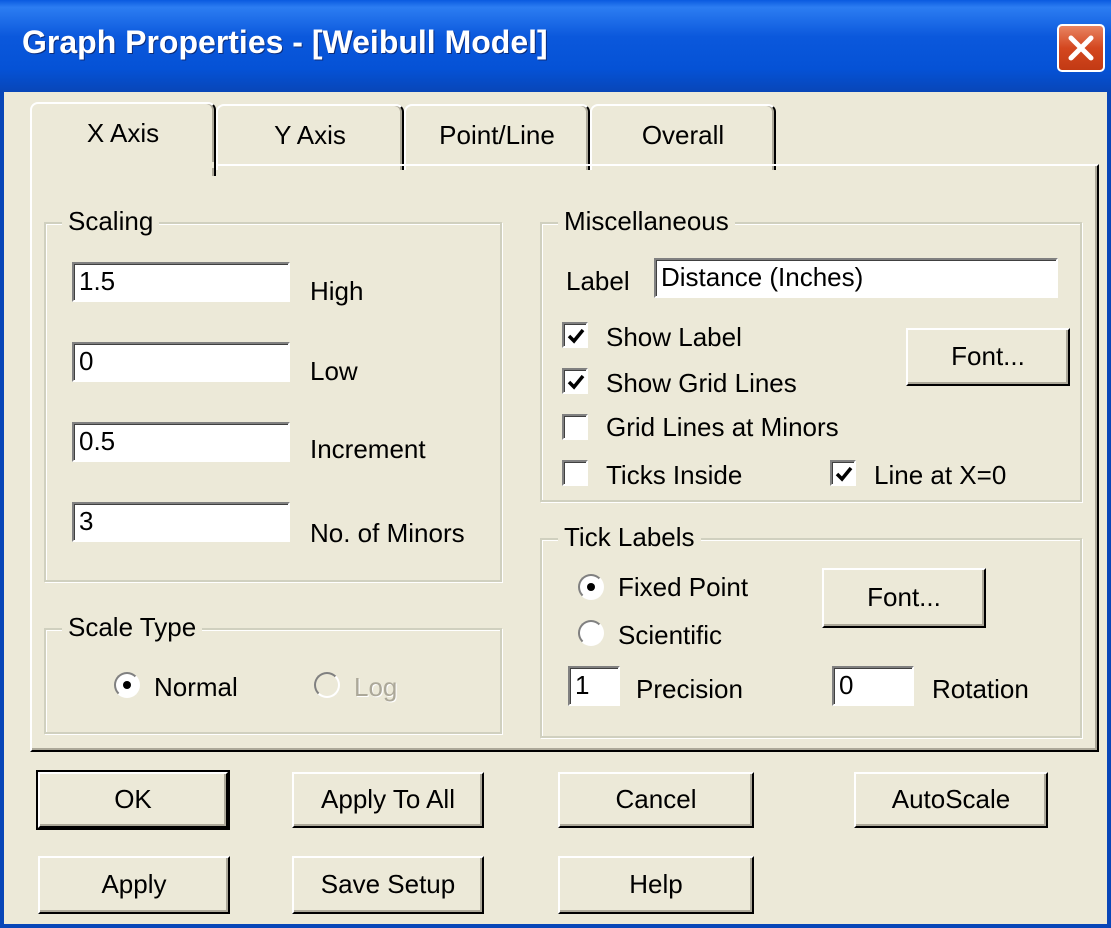  Describe the element at coordinates (674, 475) in the screenshot. I see `ticks-inside-label: Ticks Inside` at that location.